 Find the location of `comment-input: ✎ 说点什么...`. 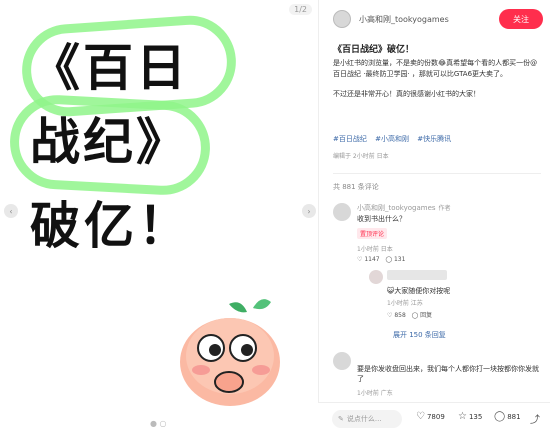

comment-input: ✎ 说点什么... is located at coordinates (367, 419).